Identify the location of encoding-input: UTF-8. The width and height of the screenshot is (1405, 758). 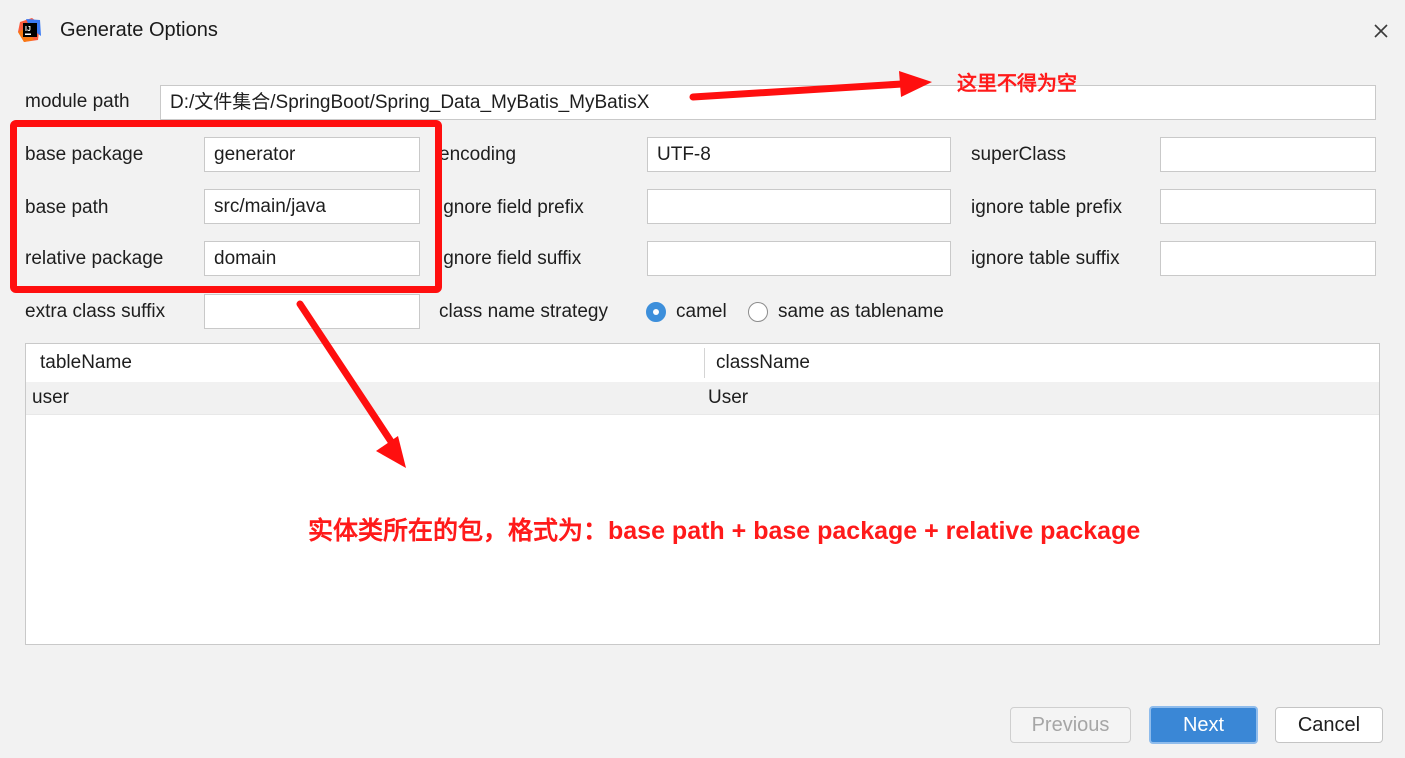
(799, 154).